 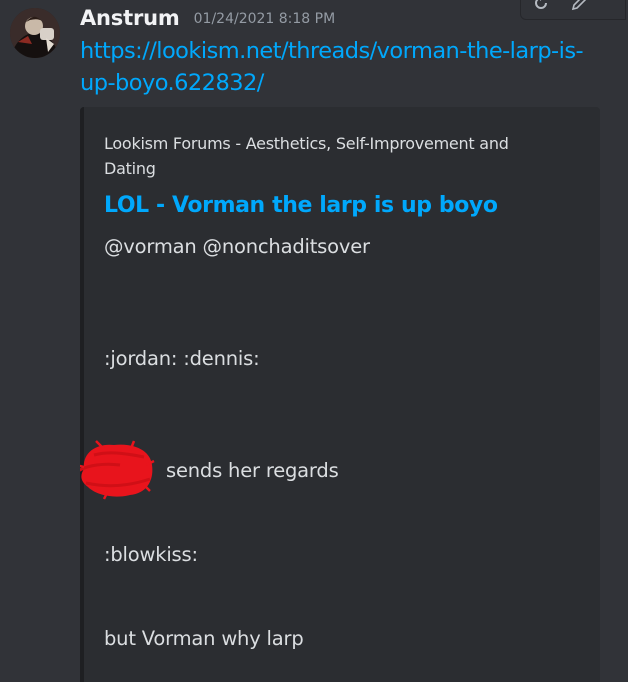 I want to click on user-avatar, so click(x=35, y=33).